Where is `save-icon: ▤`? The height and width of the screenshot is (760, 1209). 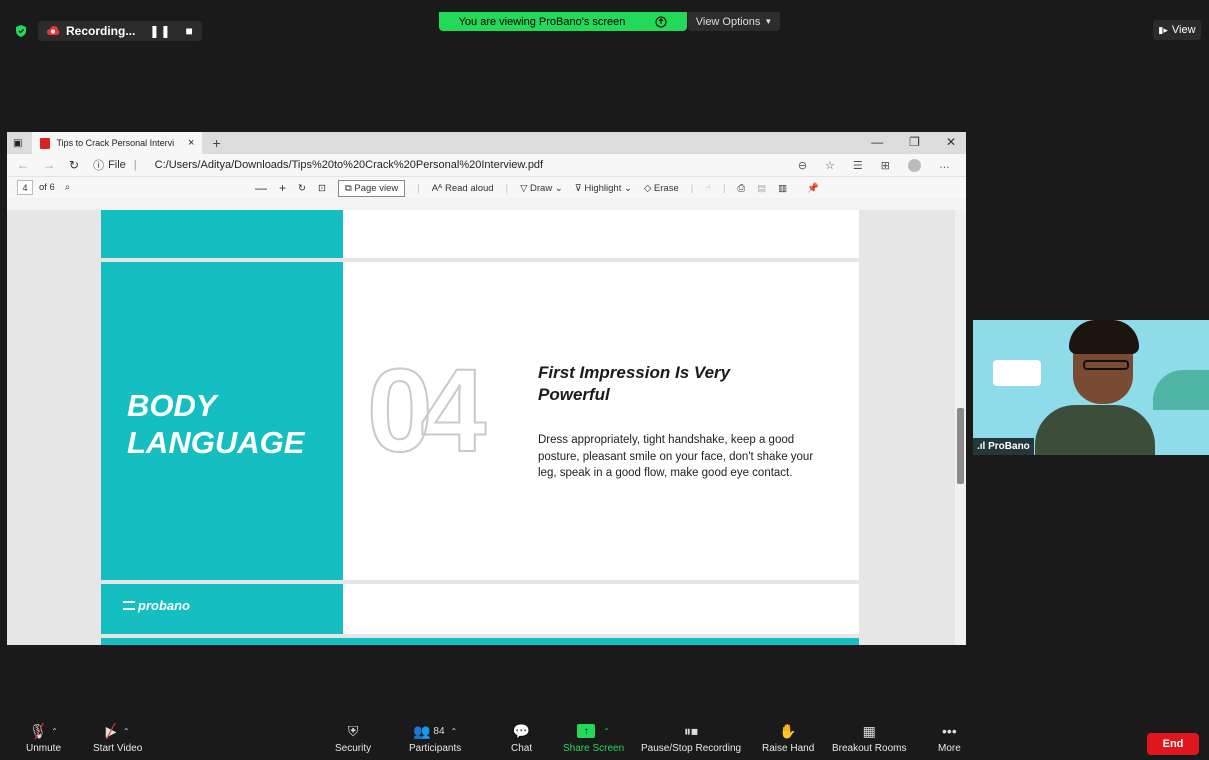 save-icon: ▤ is located at coordinates (761, 188).